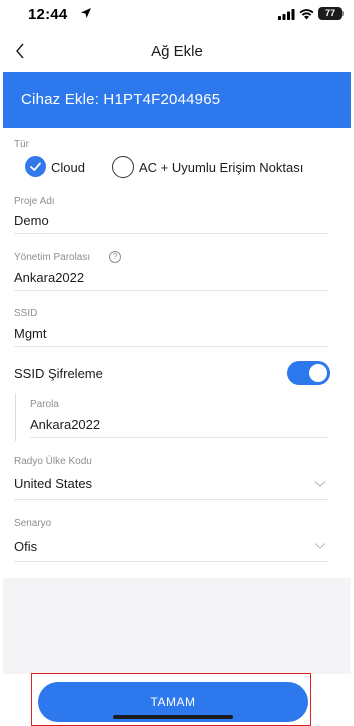  I want to click on cloud-radio, so click(35, 166).